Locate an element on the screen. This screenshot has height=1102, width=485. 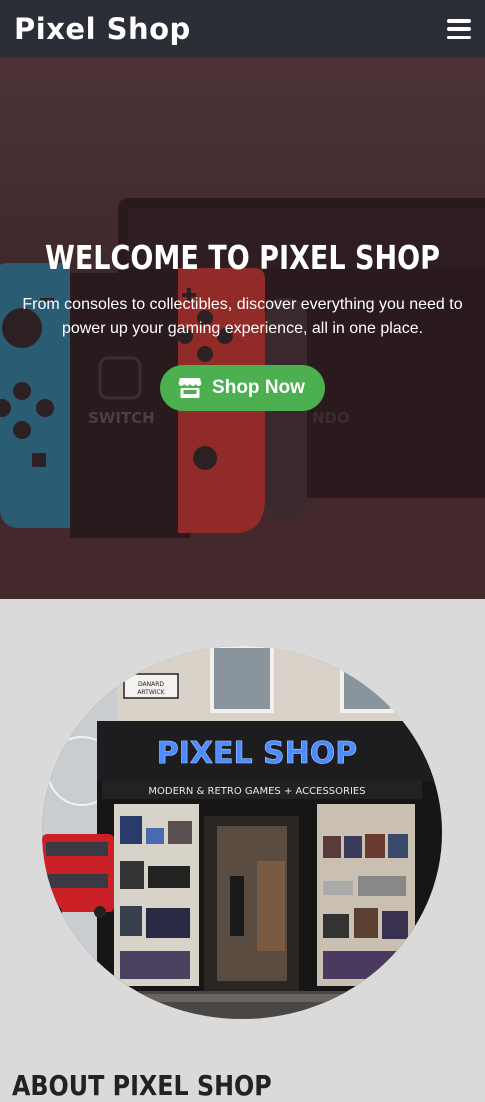
store-icon is located at coordinates (190, 388).